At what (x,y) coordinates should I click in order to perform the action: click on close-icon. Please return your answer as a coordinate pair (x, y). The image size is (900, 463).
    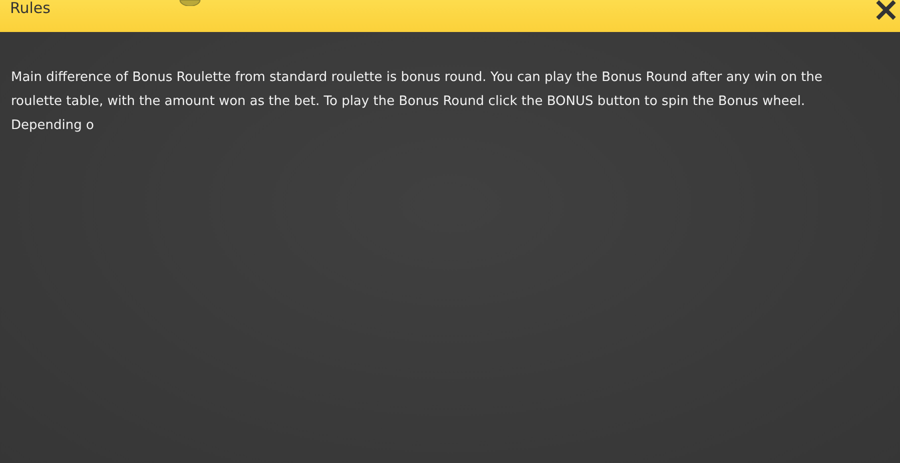
    Looking at the image, I should click on (886, 10).